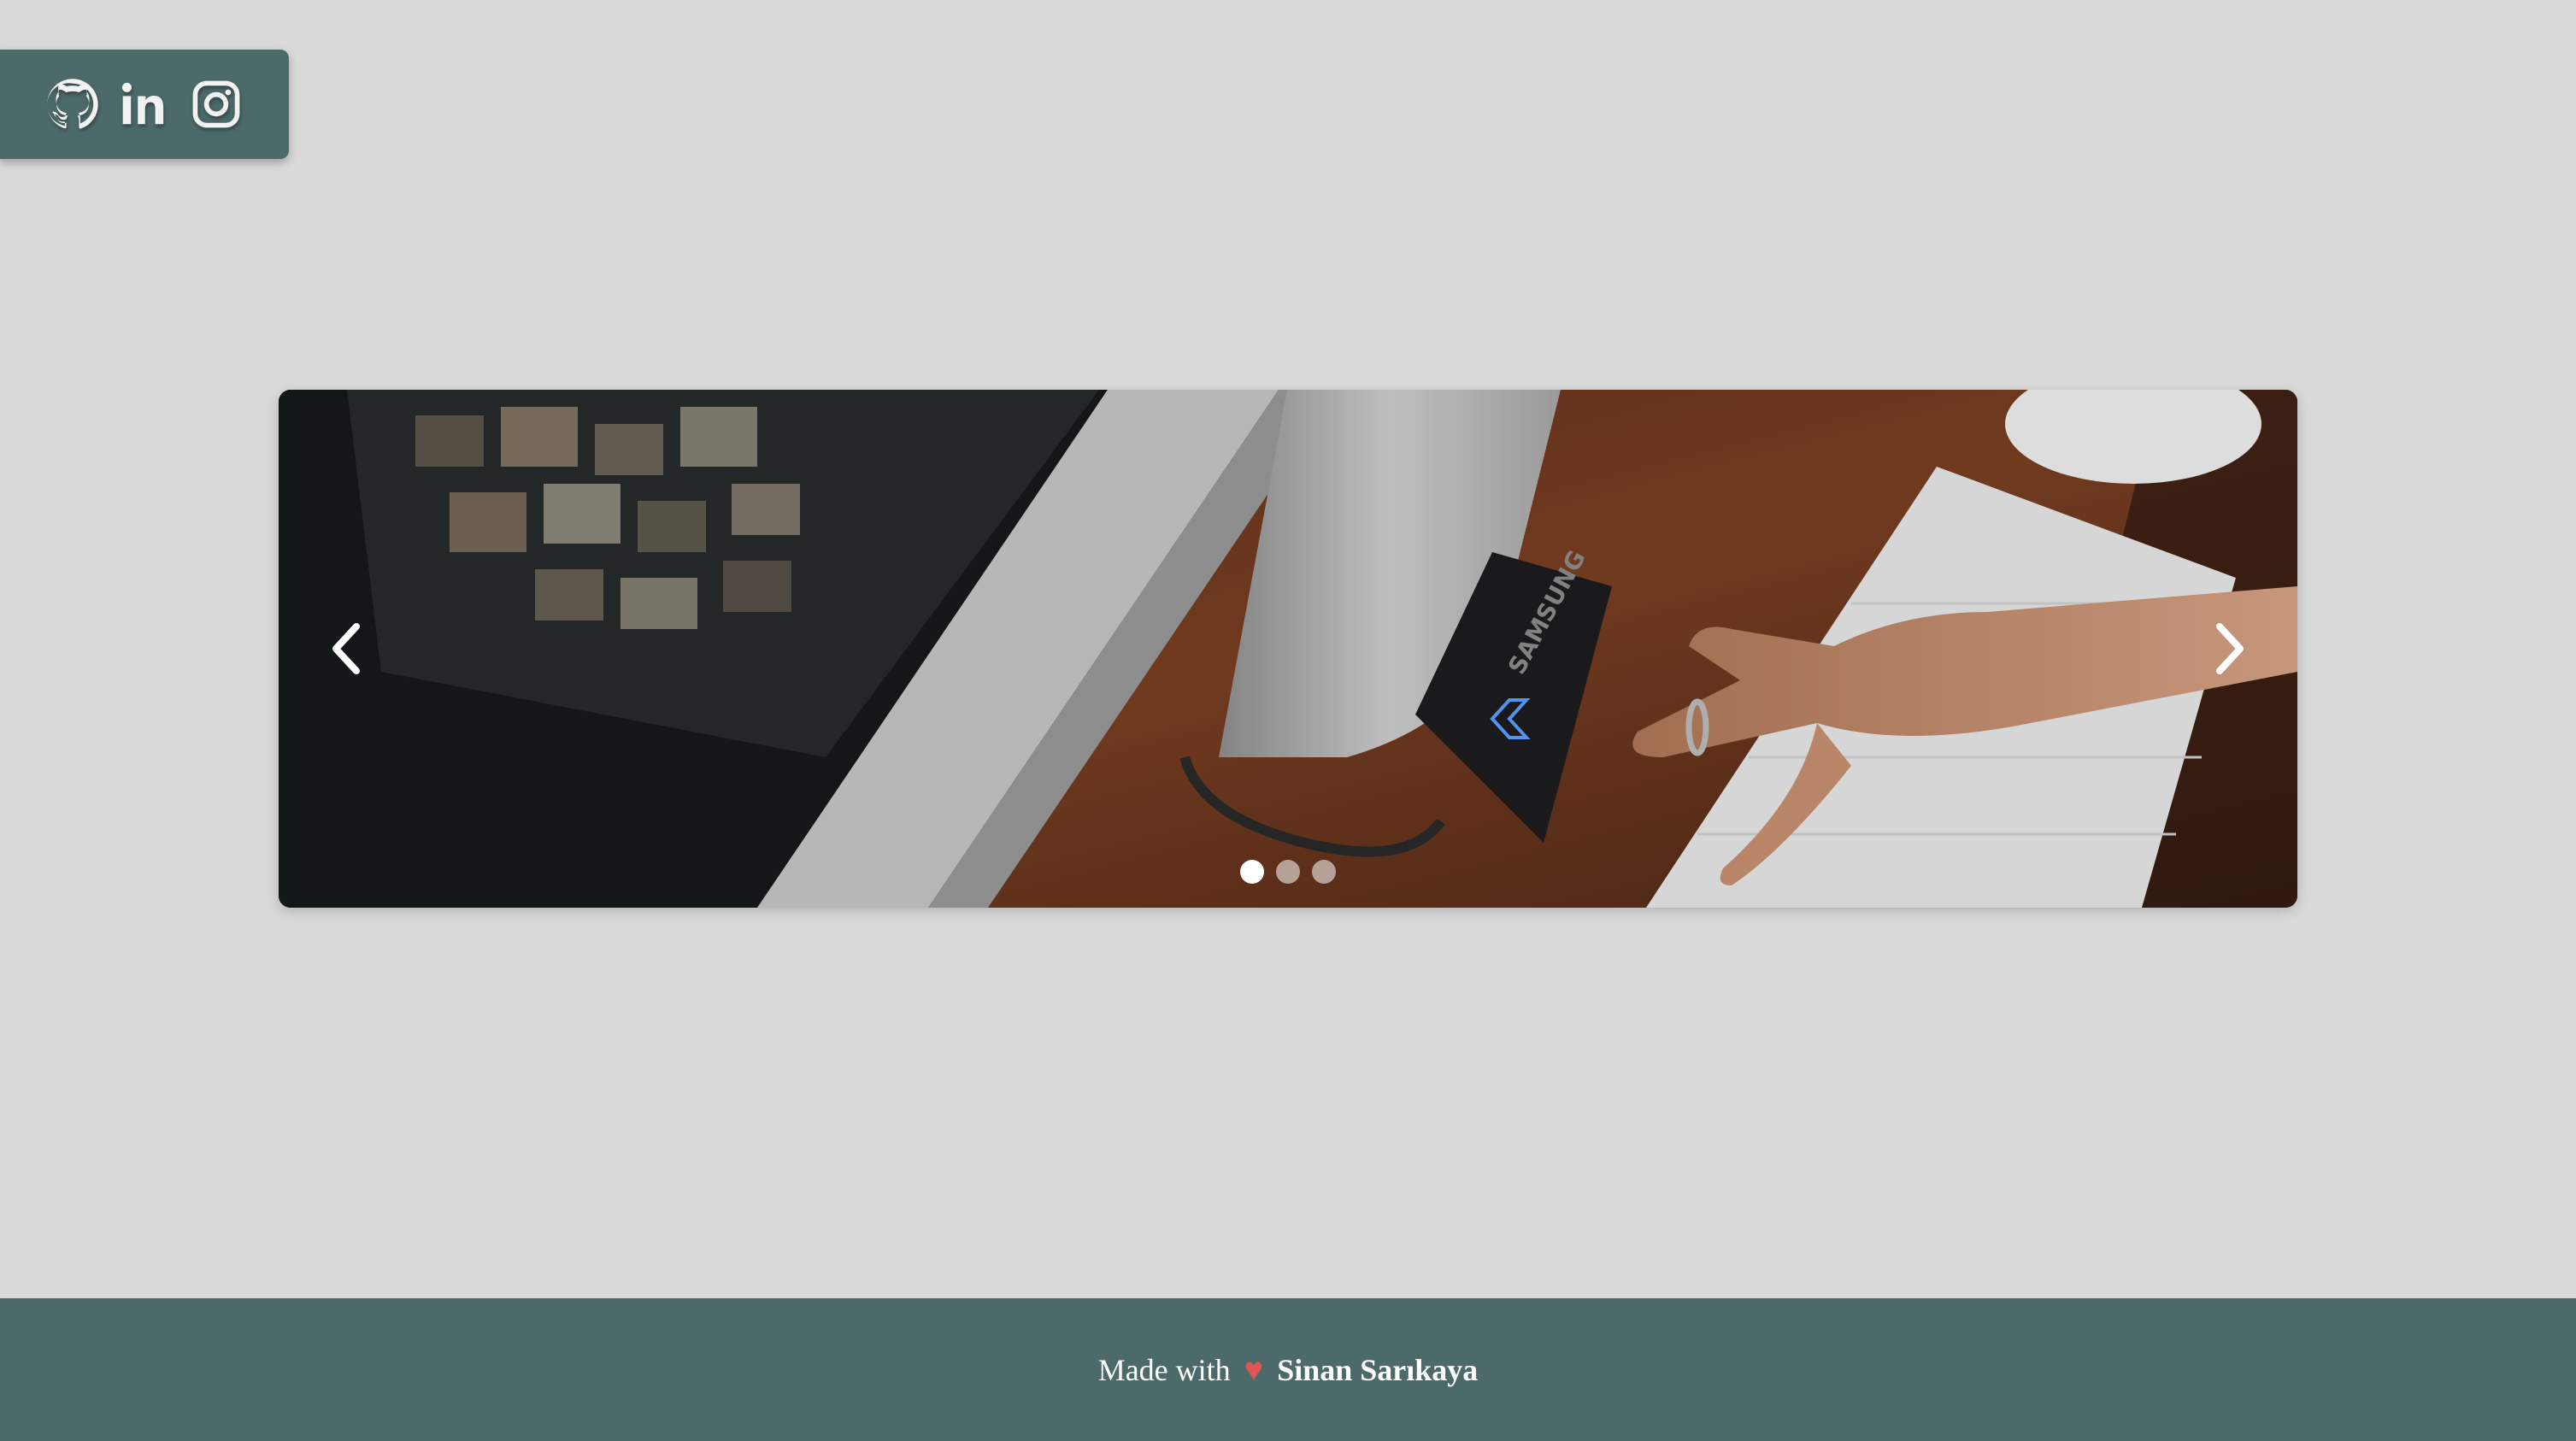 The width and height of the screenshot is (2576, 1441). Describe the element at coordinates (1378, 1369) in the screenshot. I see `footer-author-name: Sinan Sarıkaya` at that location.